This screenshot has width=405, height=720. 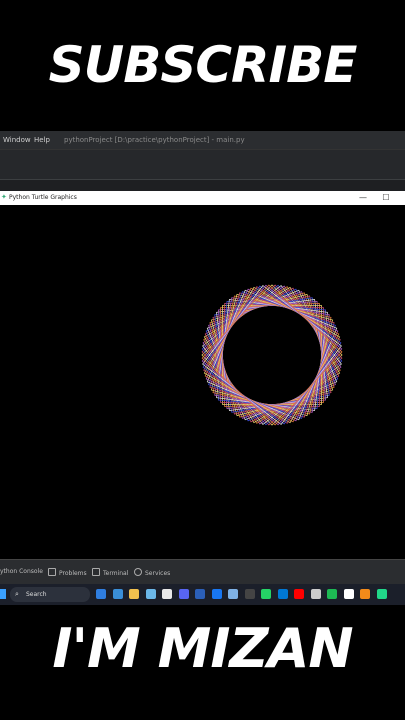 I want to click on store-icon, so click(x=266, y=594).